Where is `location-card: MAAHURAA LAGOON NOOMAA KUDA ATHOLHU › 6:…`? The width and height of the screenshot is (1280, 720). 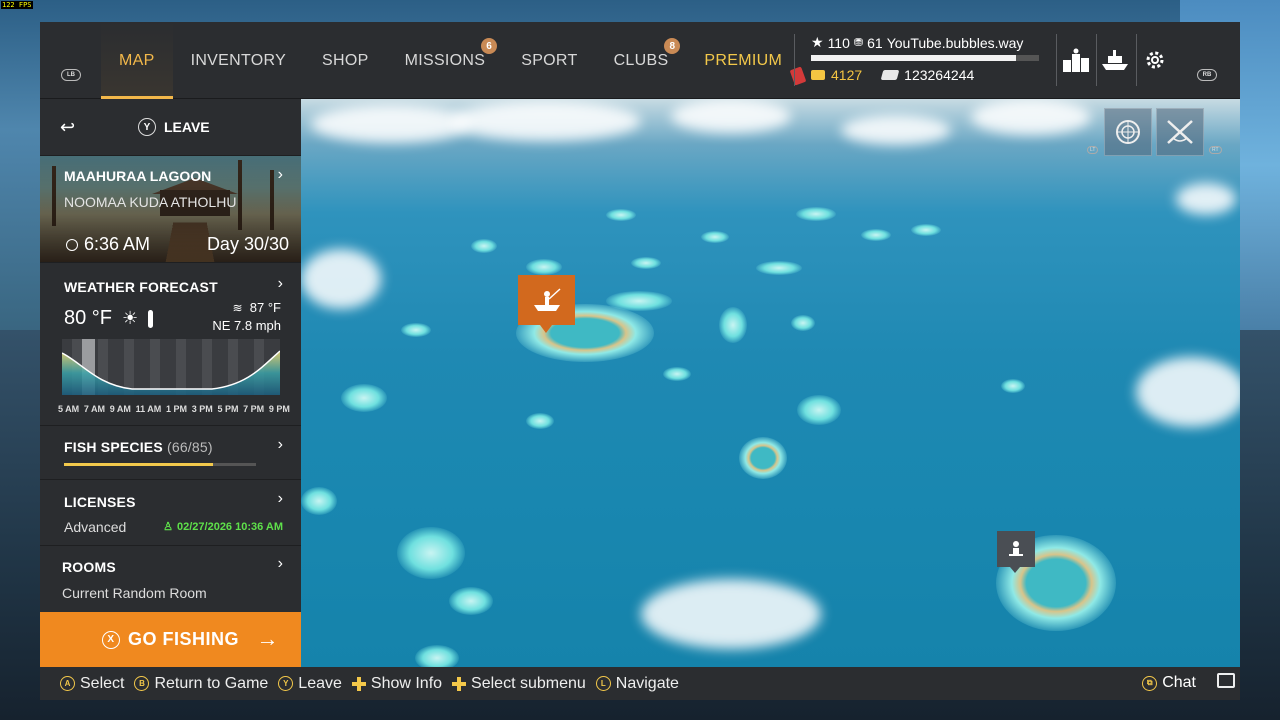 location-card: MAAHURAA LAGOON NOOMAA KUDA ATHOLHU › 6:… is located at coordinates (170, 209).